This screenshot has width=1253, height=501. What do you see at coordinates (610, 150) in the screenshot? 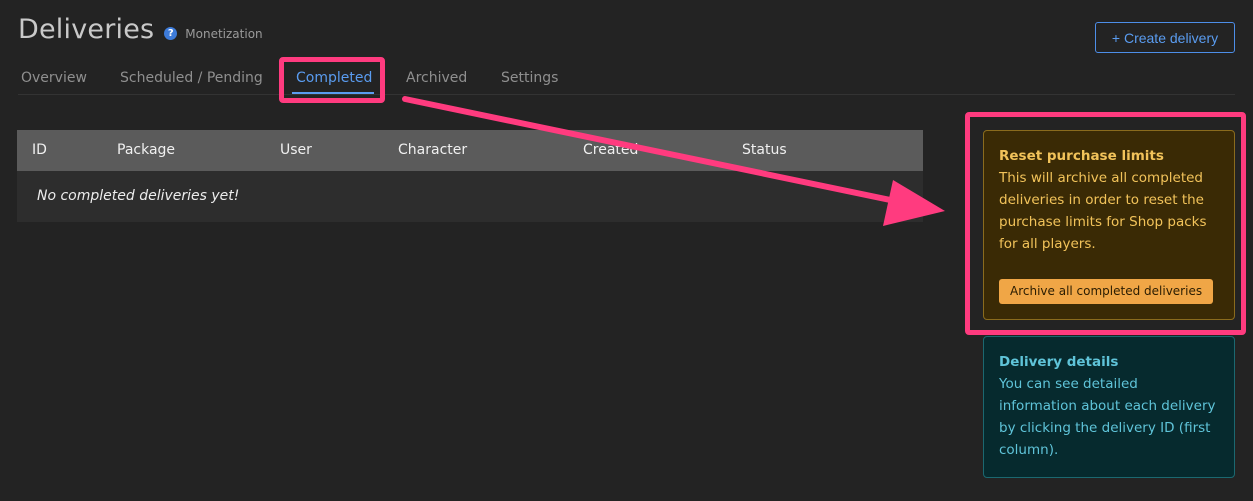
I see `column-header-created: Created` at bounding box center [610, 150].